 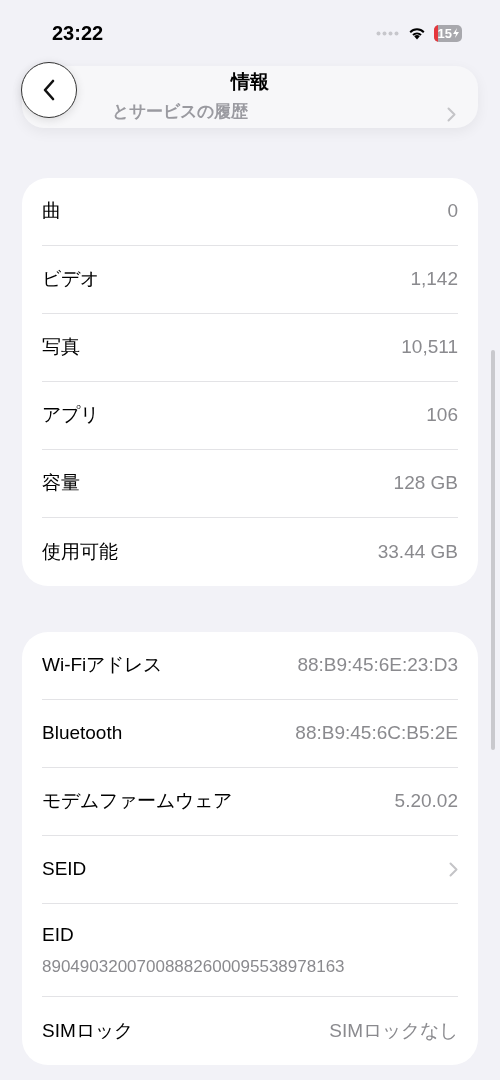 What do you see at coordinates (434, 279) in the screenshot?
I see `row-value: 1,142` at bounding box center [434, 279].